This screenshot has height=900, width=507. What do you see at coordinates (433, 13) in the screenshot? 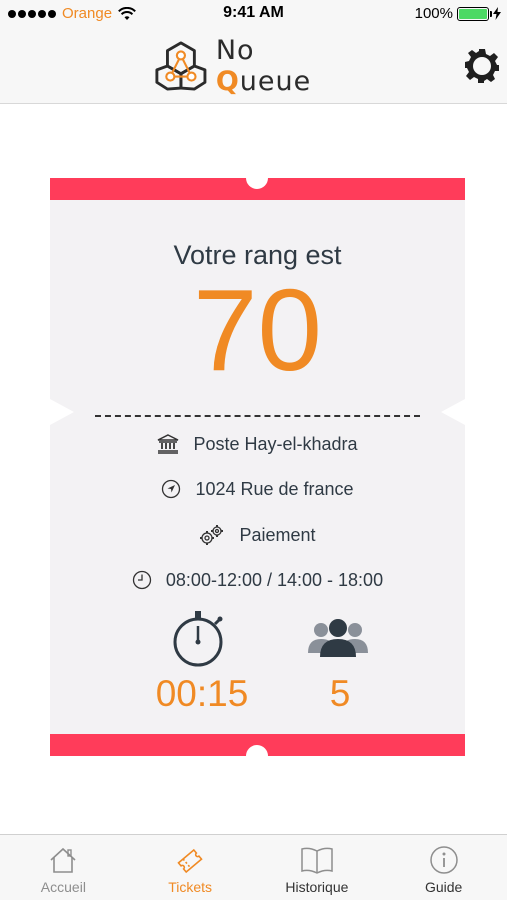
I see `battery-percent: 100%` at bounding box center [433, 13].